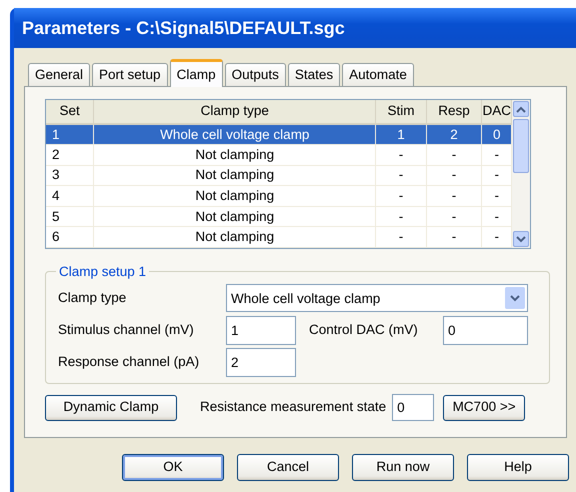 The width and height of the screenshot is (576, 492). What do you see at coordinates (378, 74) in the screenshot?
I see `tab: Automate` at bounding box center [378, 74].